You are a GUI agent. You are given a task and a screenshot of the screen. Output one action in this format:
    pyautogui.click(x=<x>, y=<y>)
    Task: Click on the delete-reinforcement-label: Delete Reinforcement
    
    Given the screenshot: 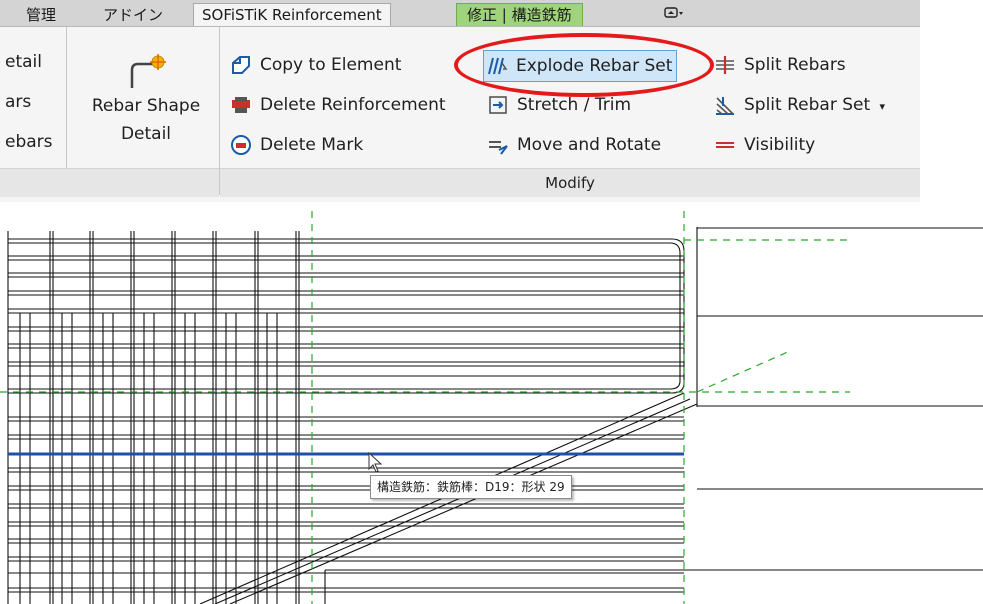 What is the action you would take?
    pyautogui.click(x=353, y=105)
    